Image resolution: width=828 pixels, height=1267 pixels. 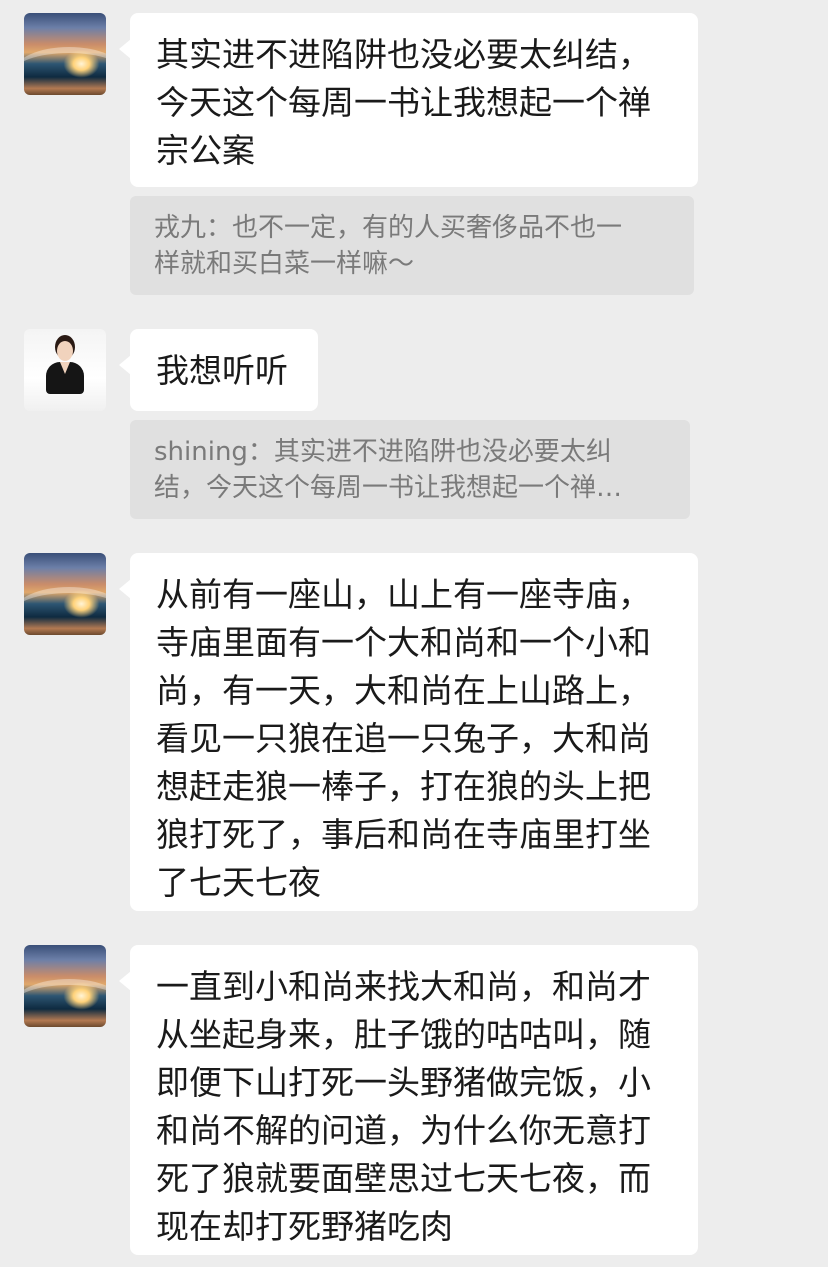 I want to click on quoted-reply: 戎九：也不一定，有的人买奢侈品不也一 样就和买白菜一样嘛～, so click(x=412, y=245).